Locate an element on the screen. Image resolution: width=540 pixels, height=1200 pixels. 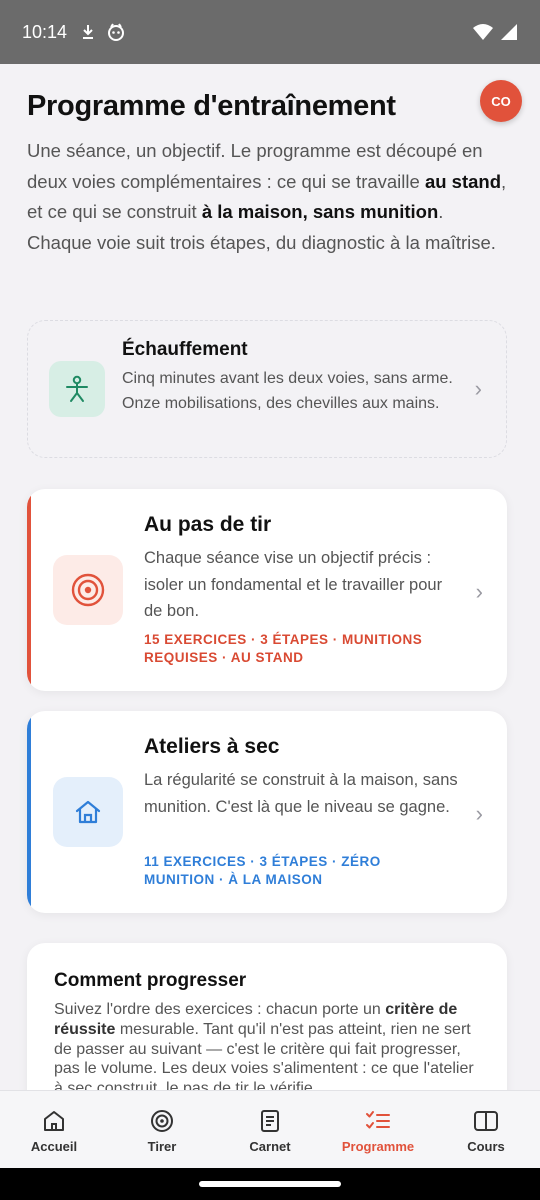
nav-item-carnet: Carnet is located at coordinates (270, 1129).